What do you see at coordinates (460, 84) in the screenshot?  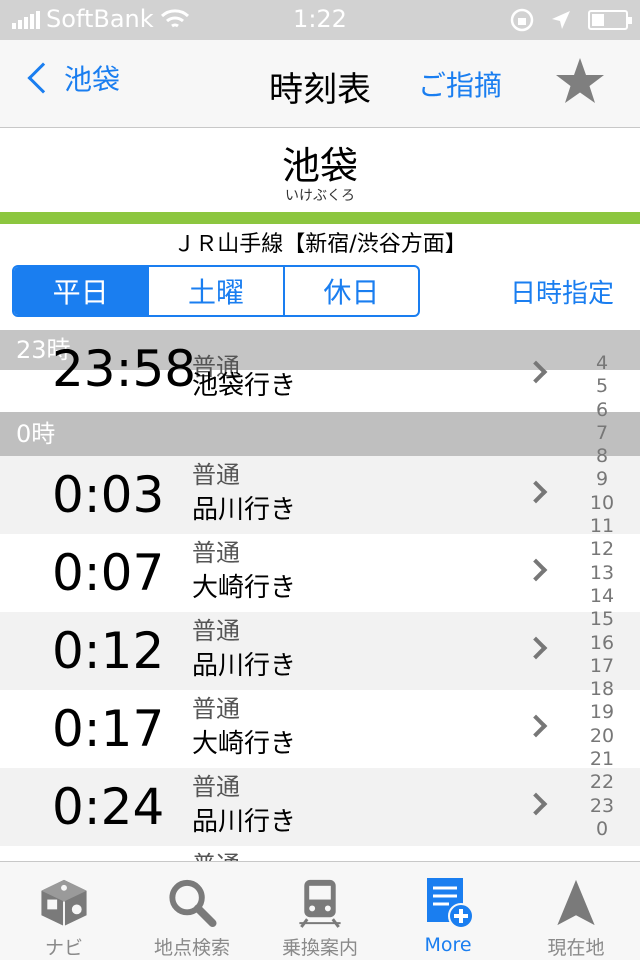 I see `report-button: ご指摘` at bounding box center [460, 84].